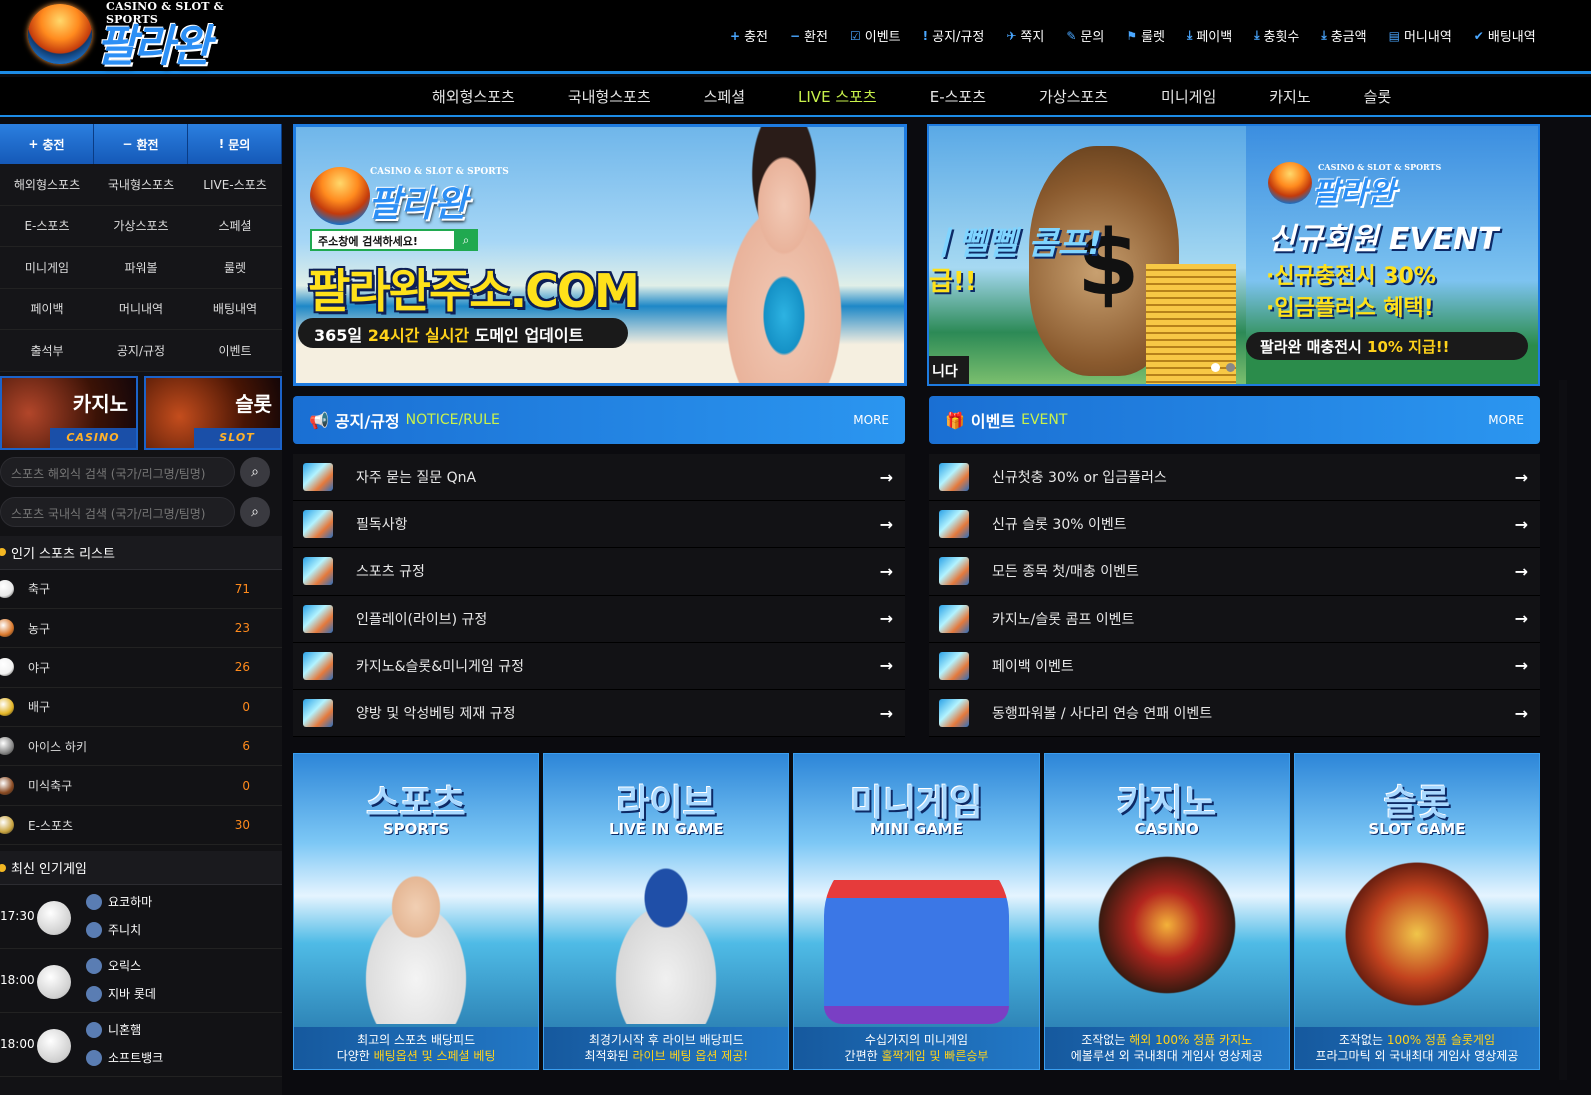  What do you see at coordinates (871, 420) in the screenshot?
I see `notice-more-link: MORE` at bounding box center [871, 420].